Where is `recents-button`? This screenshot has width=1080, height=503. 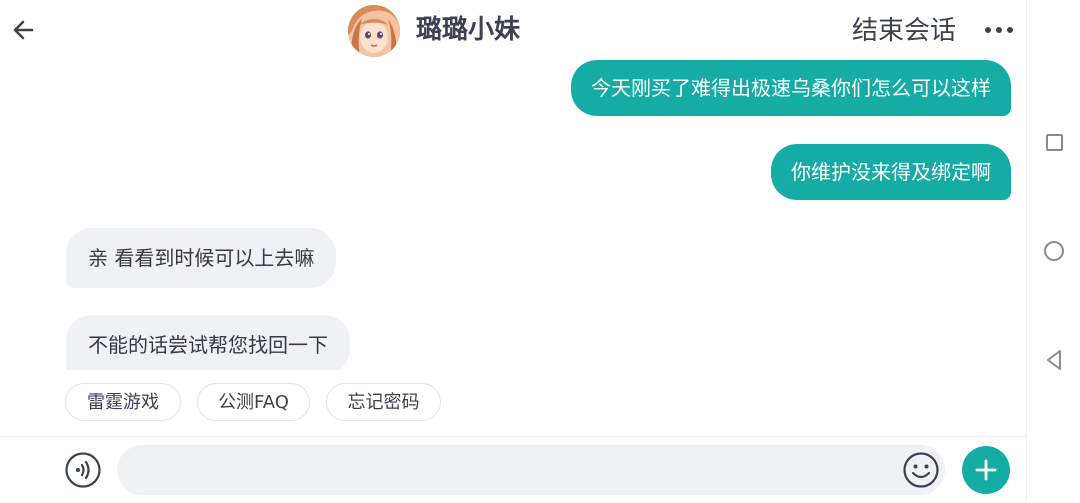
recents-button is located at coordinates (1053, 142).